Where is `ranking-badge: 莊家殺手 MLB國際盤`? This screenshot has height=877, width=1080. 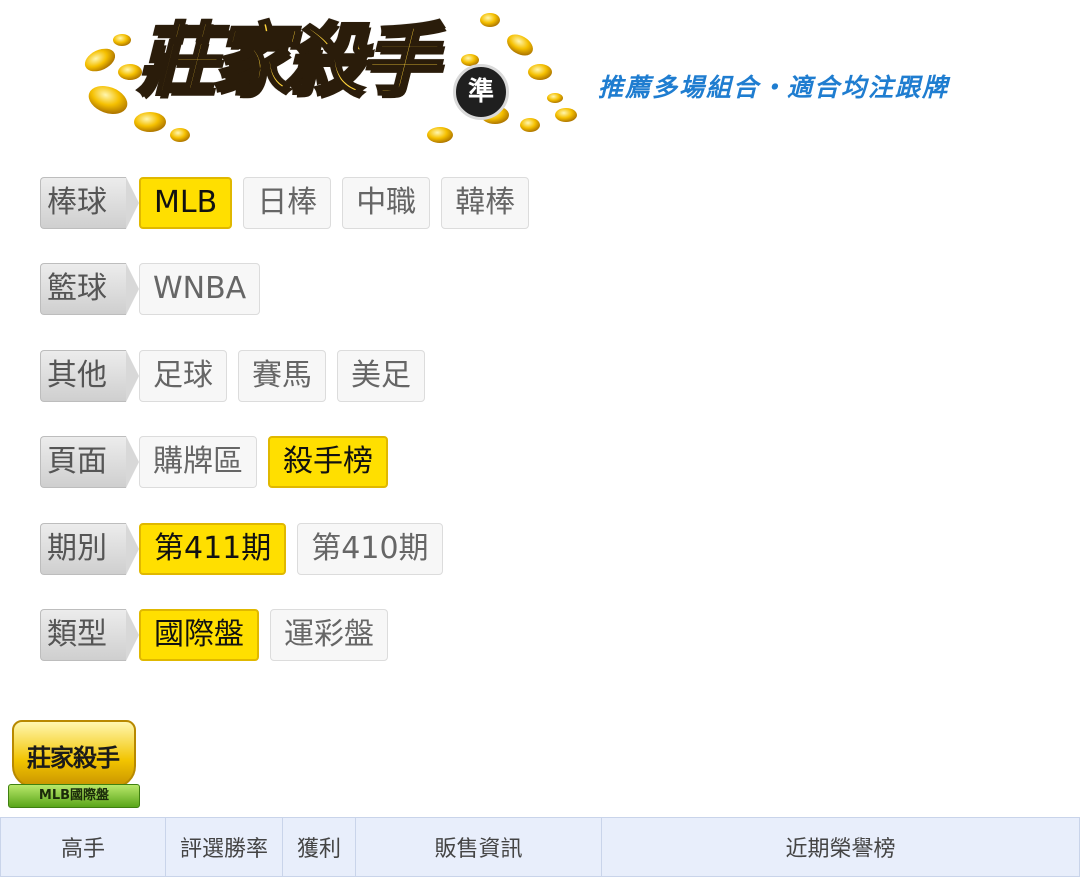 ranking-badge: 莊家殺手 MLB國際盤 is located at coordinates (73, 763).